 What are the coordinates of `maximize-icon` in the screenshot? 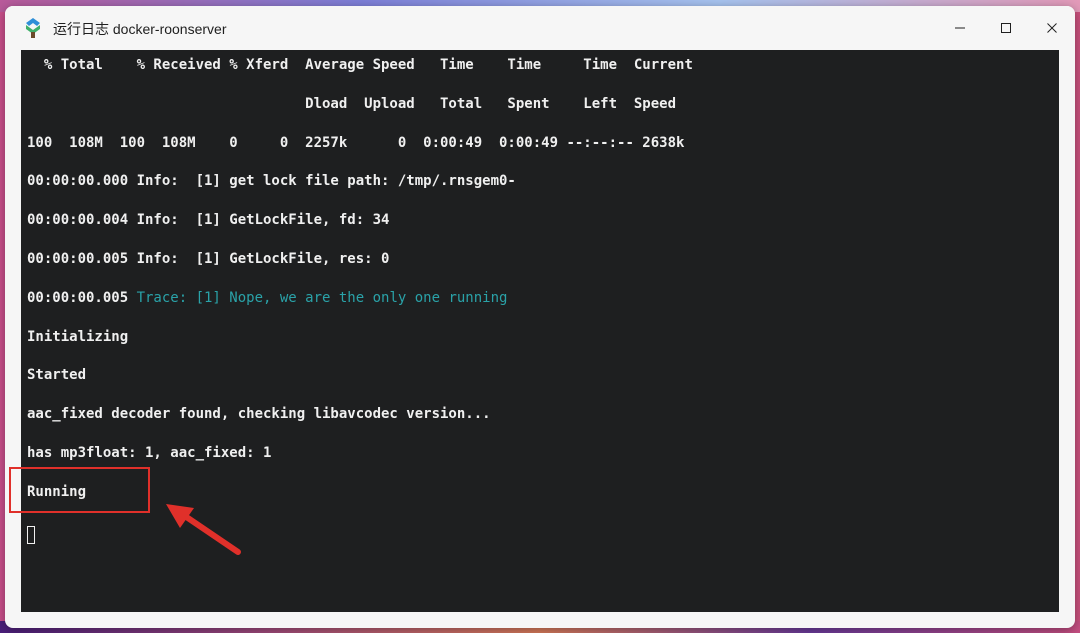 It's located at (1006, 28).